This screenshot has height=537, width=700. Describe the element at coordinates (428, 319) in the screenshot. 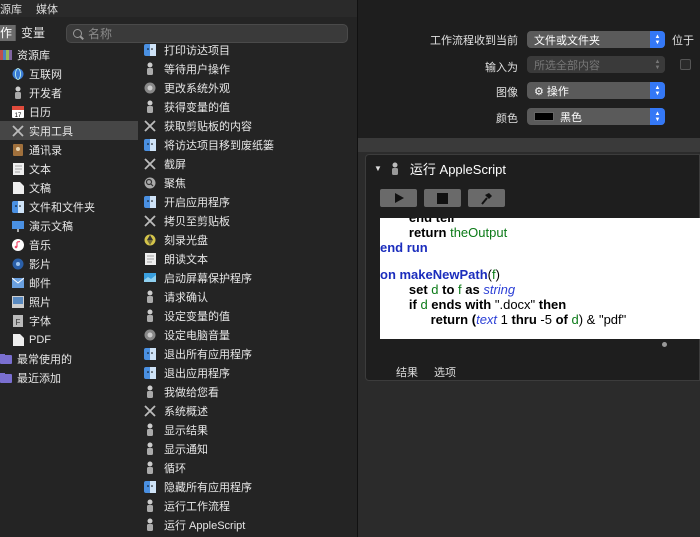

I see `code-token: return (` at that location.